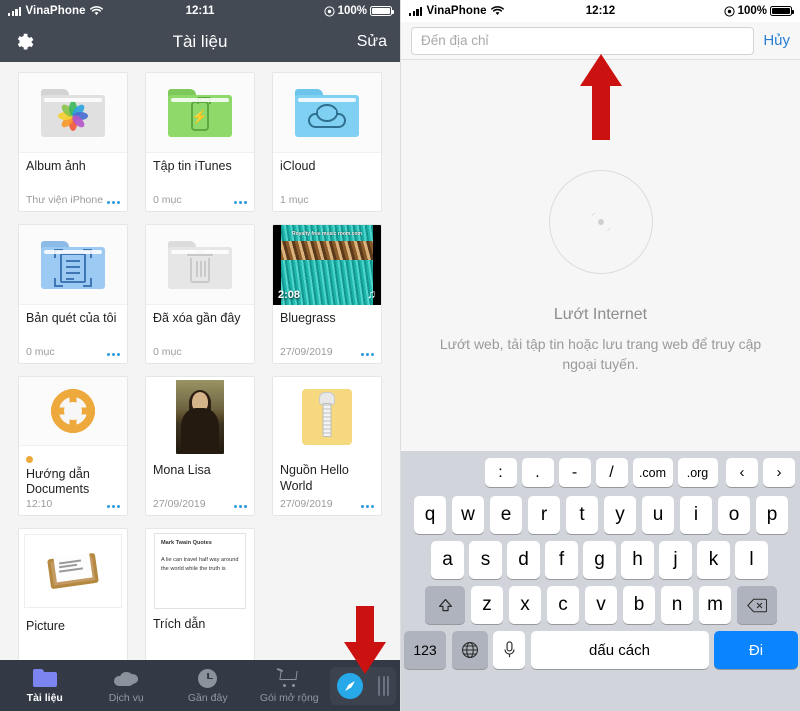 The height and width of the screenshot is (711, 800). What do you see at coordinates (601, 605) in the screenshot?
I see `key-v: v` at bounding box center [601, 605].